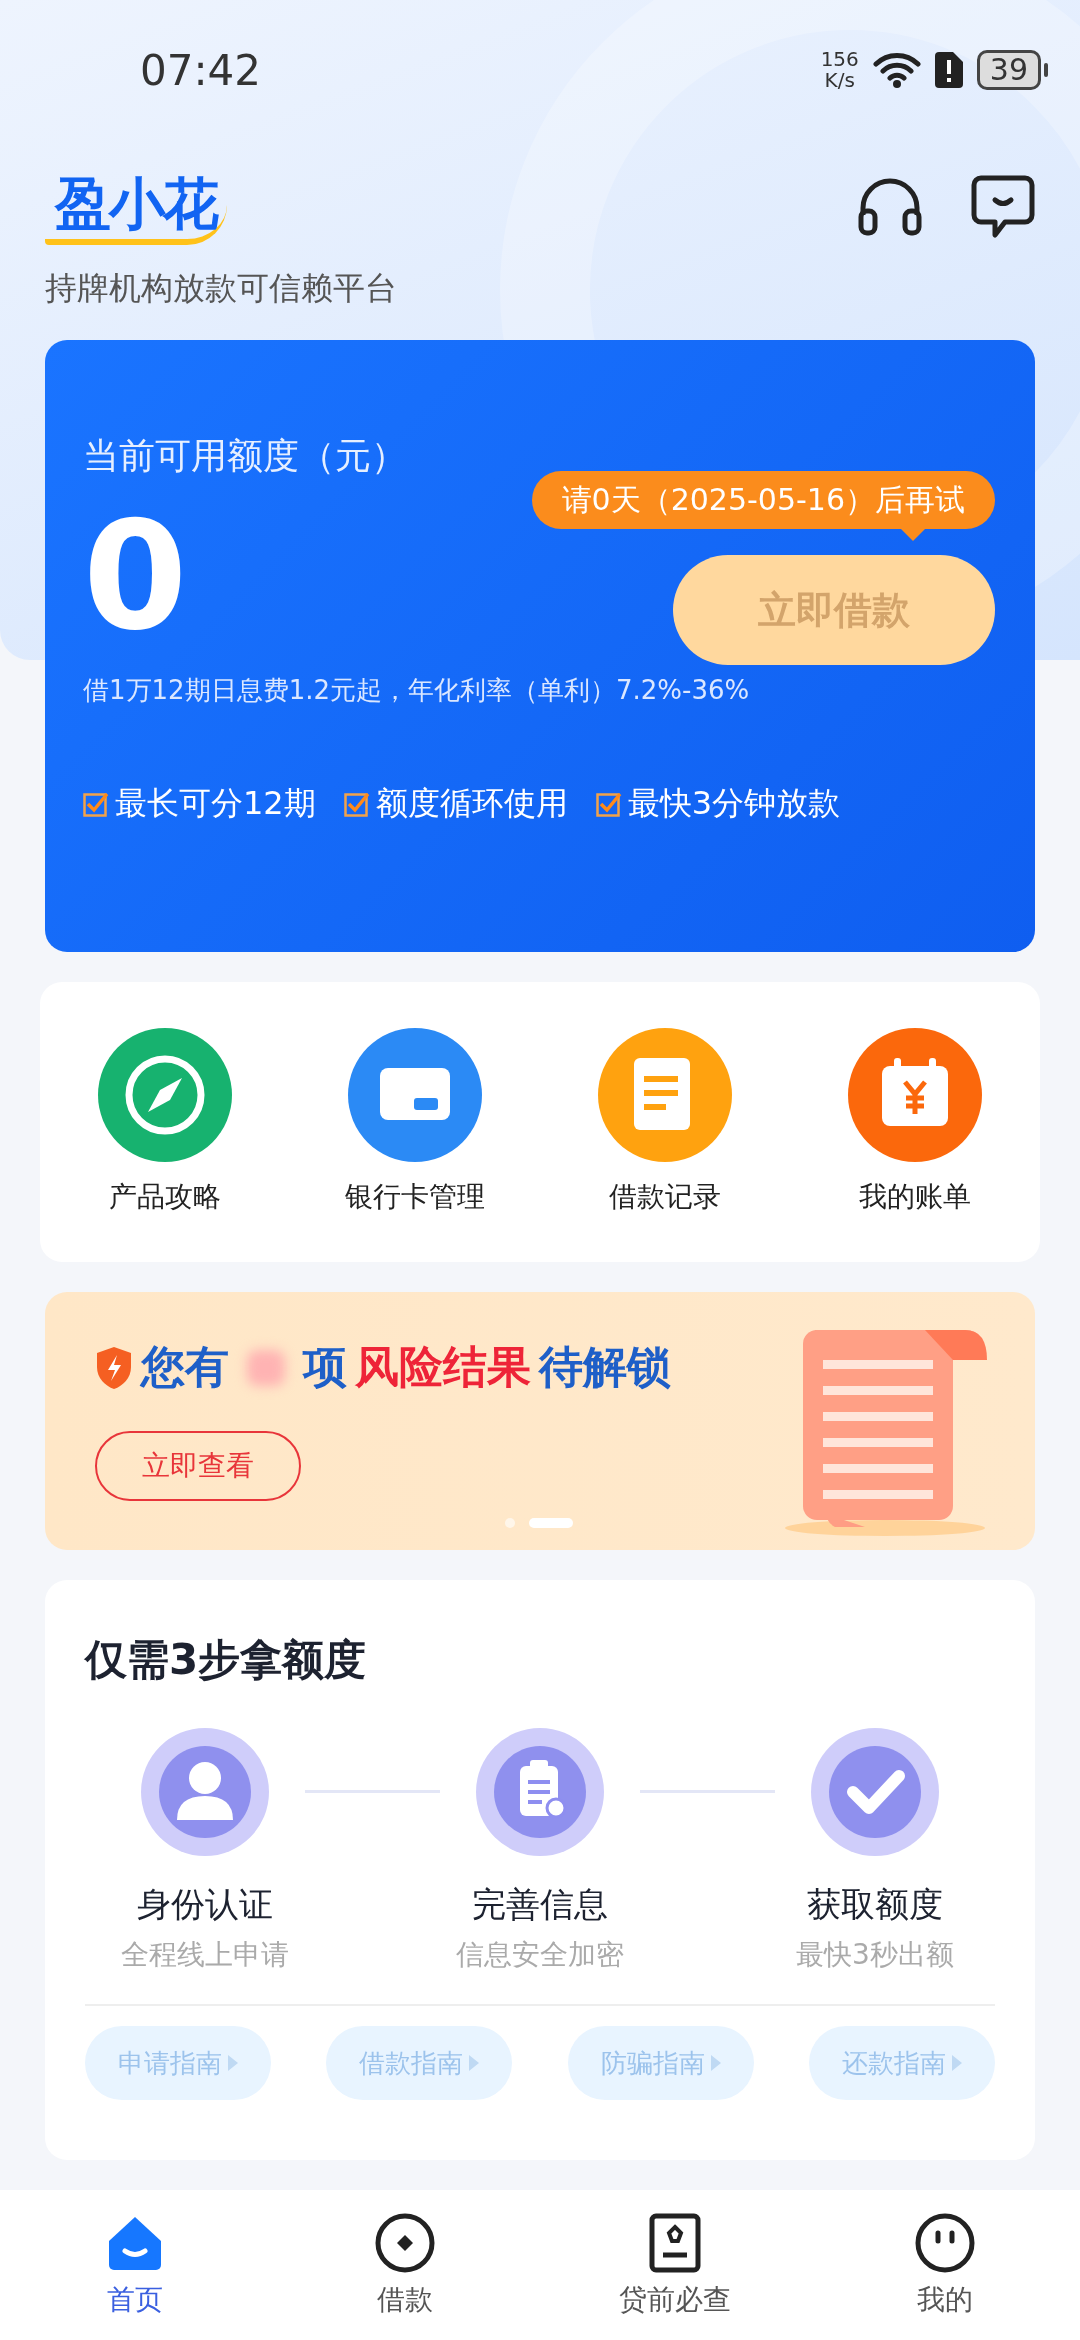  What do you see at coordinates (215, 803) in the screenshot?
I see `feature-label: 最长可分12期` at bounding box center [215, 803].